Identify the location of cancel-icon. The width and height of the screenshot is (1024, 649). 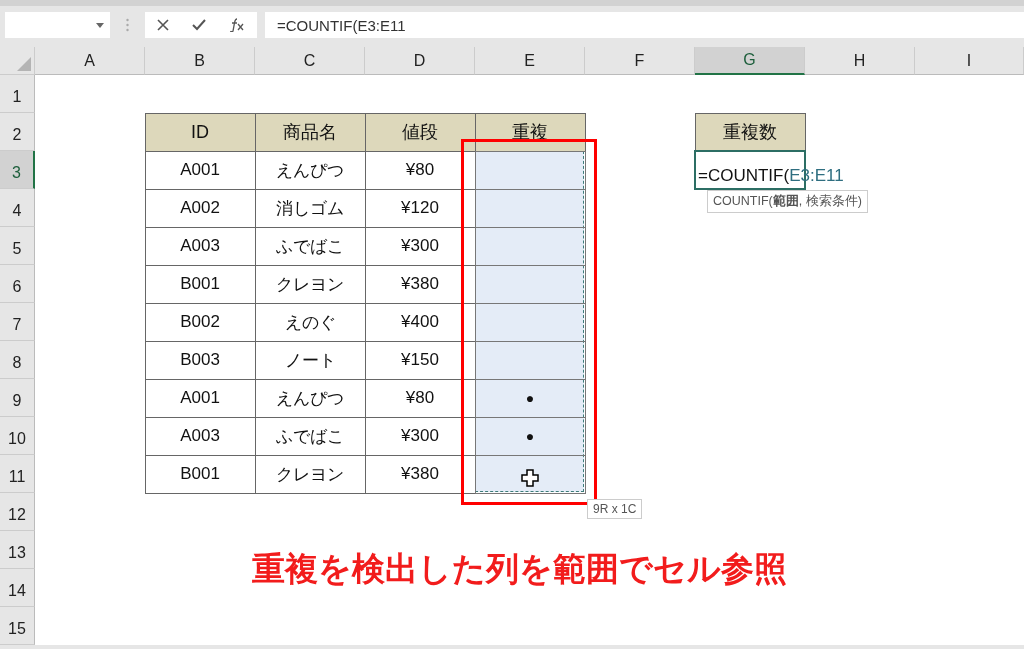
(162, 25).